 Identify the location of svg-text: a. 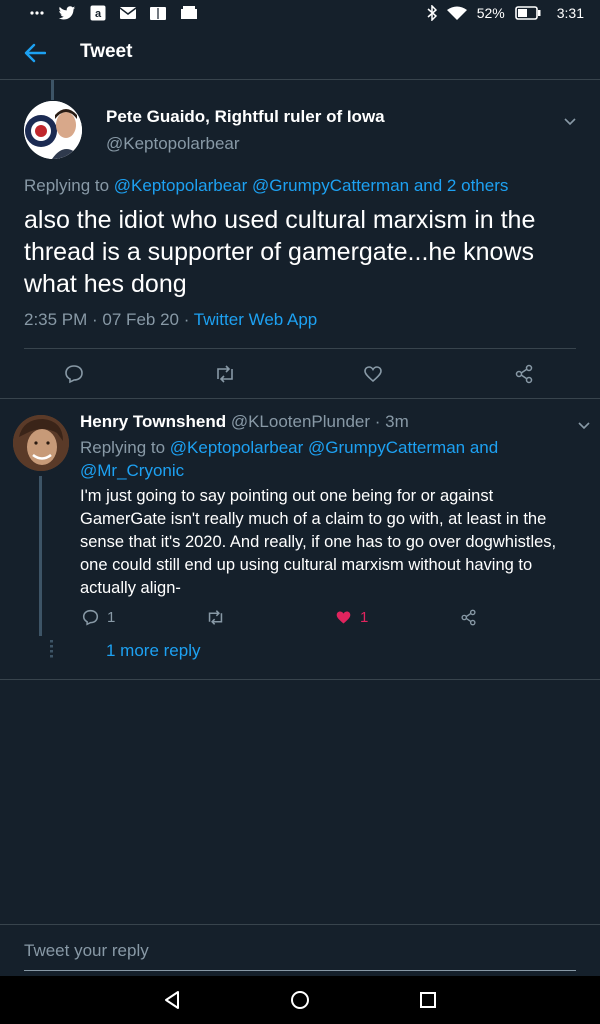
(98, 14).